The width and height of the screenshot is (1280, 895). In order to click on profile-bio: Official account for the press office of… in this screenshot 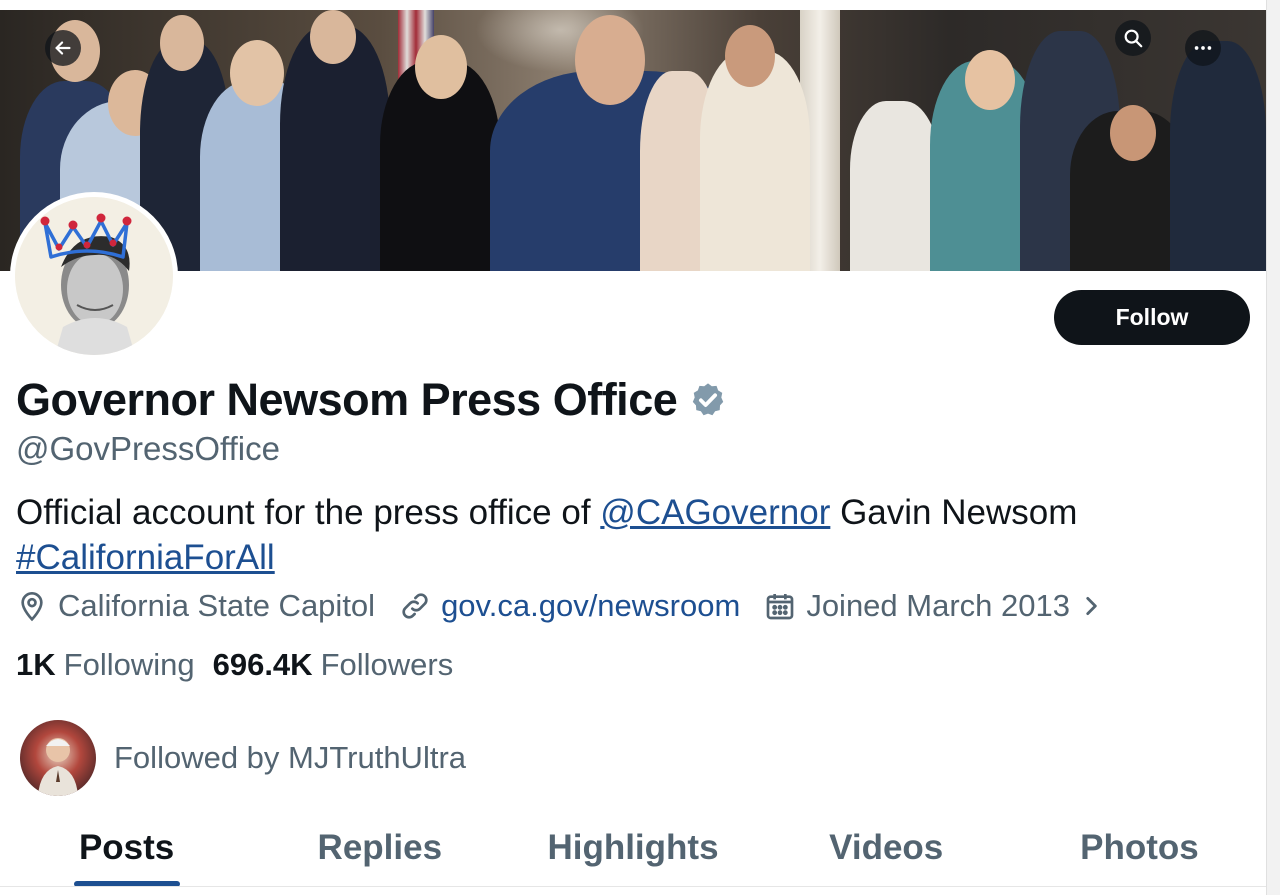, I will do `click(616, 535)`.